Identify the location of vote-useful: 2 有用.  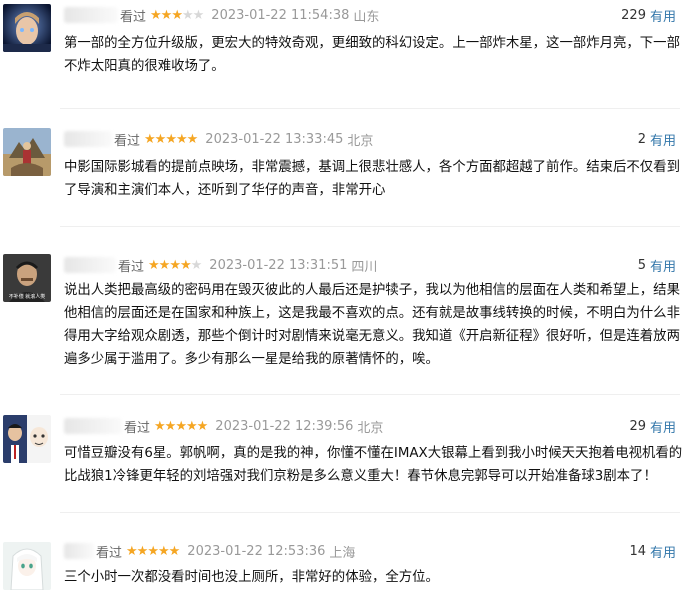
(656, 139).